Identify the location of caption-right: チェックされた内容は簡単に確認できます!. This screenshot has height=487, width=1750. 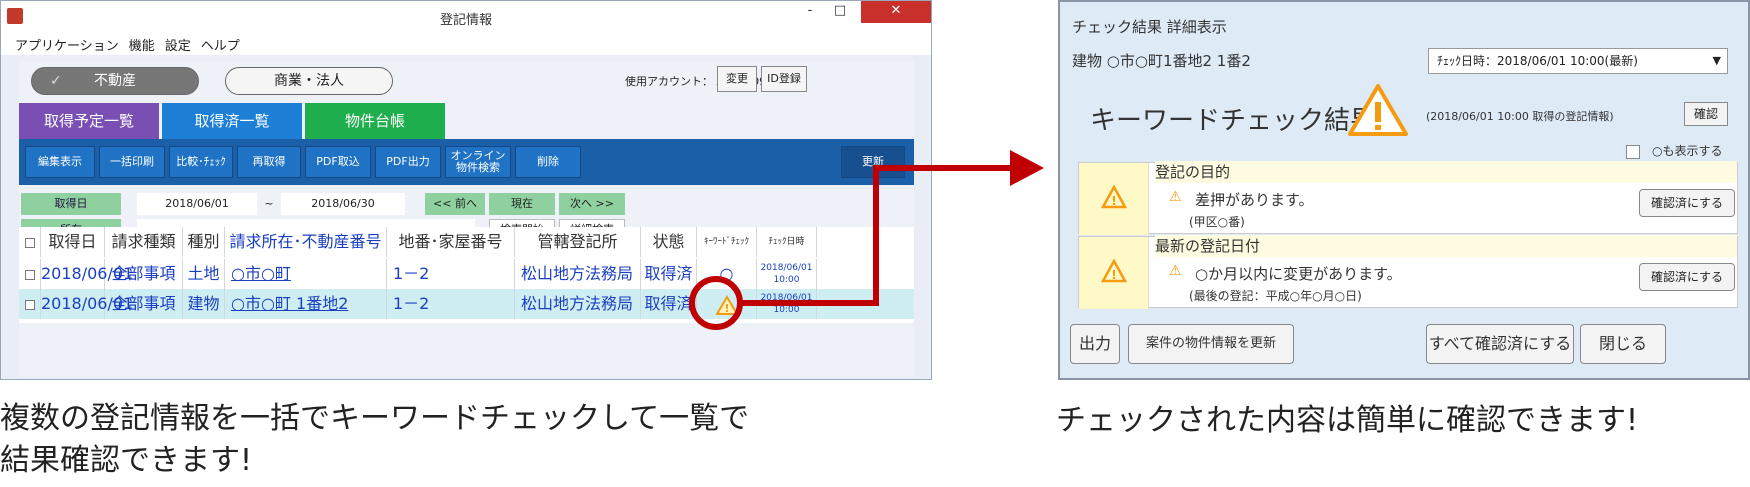
(1347, 420).